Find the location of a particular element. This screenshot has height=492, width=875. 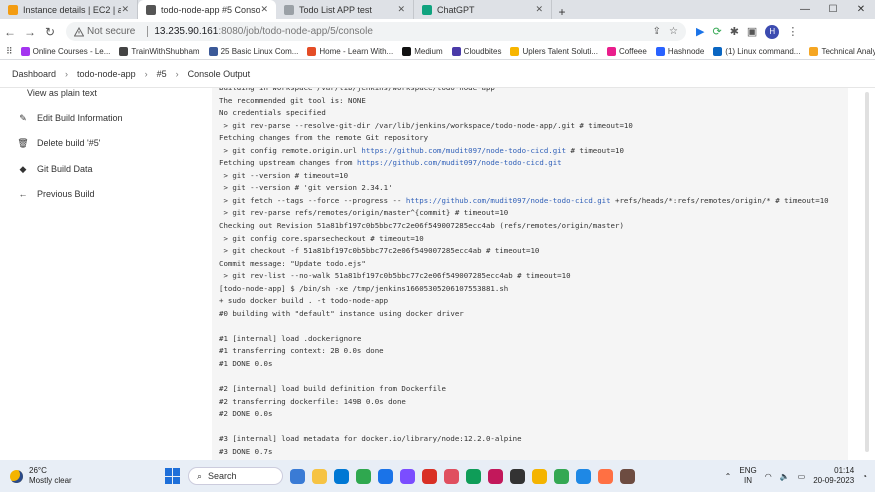

bookmark-item: Cloudbites is located at coordinates (476, 51).